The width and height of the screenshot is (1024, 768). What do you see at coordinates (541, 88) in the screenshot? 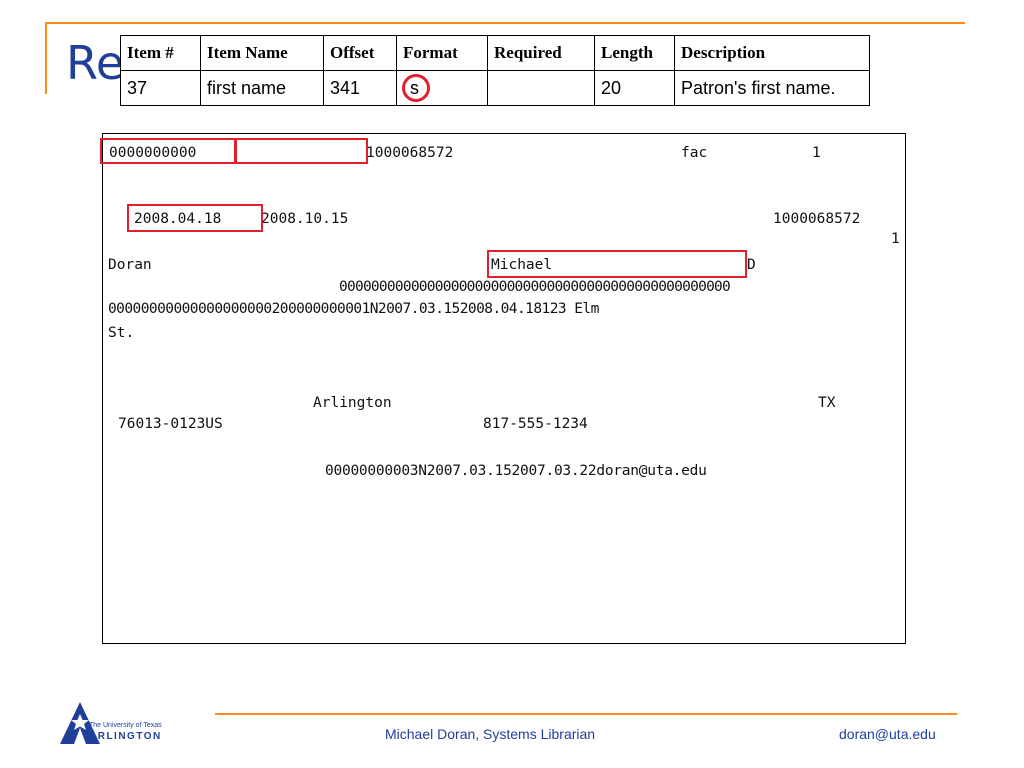
I see `cell-required` at bounding box center [541, 88].